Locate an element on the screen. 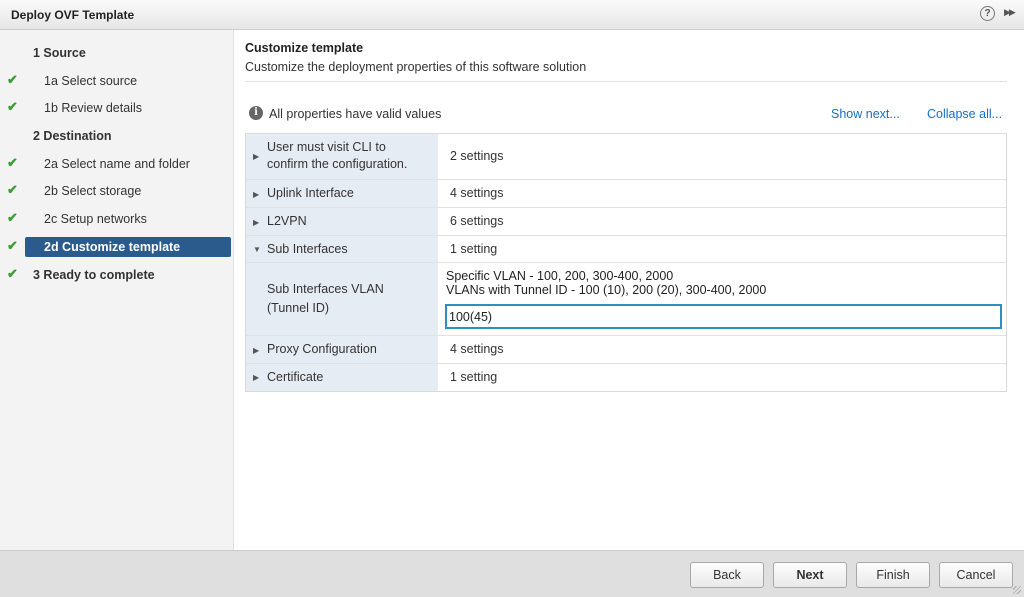  step-setup-networks: ✔ 2c Setup networks is located at coordinates (117, 219).